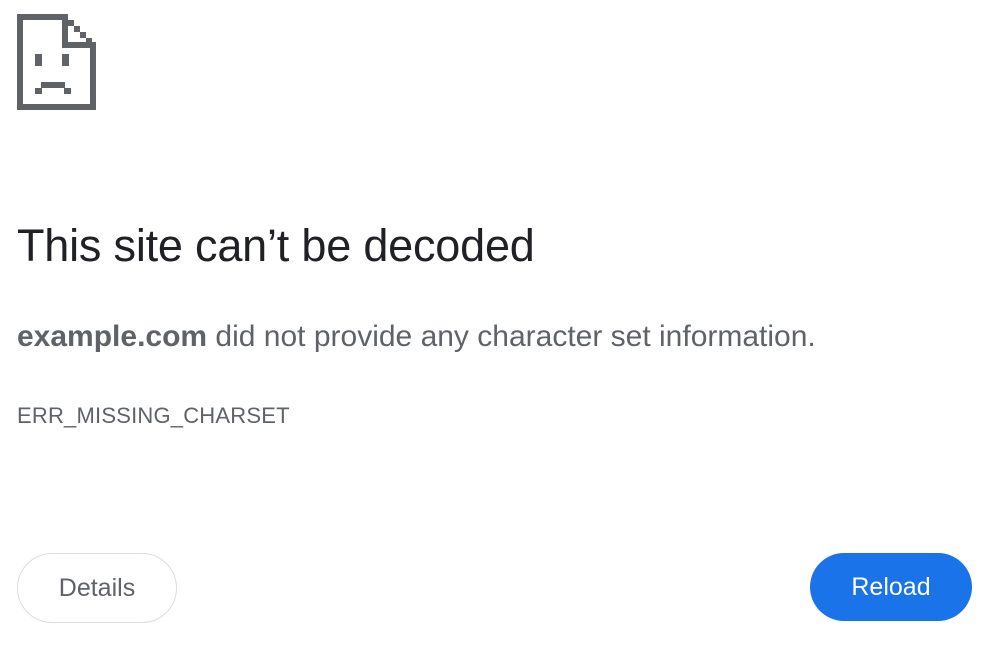 This screenshot has height=651, width=989. Describe the element at coordinates (891, 587) in the screenshot. I see `reload-button: Reload` at that location.